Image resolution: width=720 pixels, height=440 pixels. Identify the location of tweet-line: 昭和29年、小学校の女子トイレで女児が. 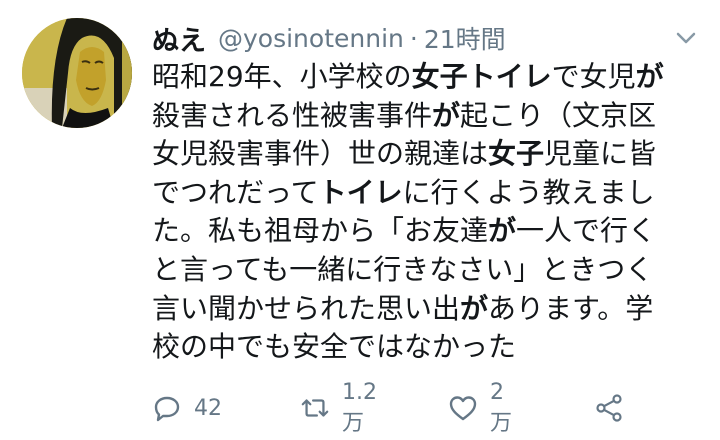
(408, 76).